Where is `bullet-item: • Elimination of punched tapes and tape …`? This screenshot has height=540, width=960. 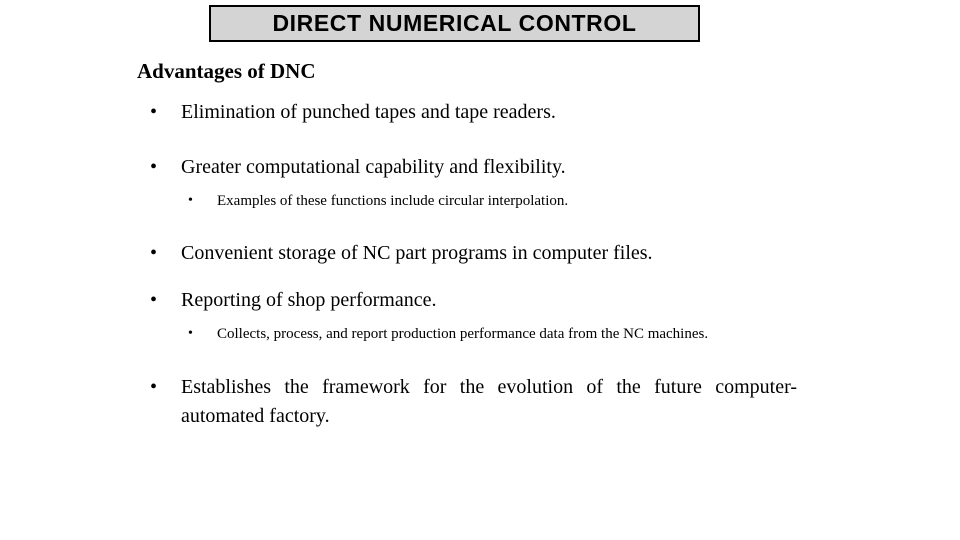 bullet-item: • Elimination of punched tapes and tape … is located at coordinates (480, 112).